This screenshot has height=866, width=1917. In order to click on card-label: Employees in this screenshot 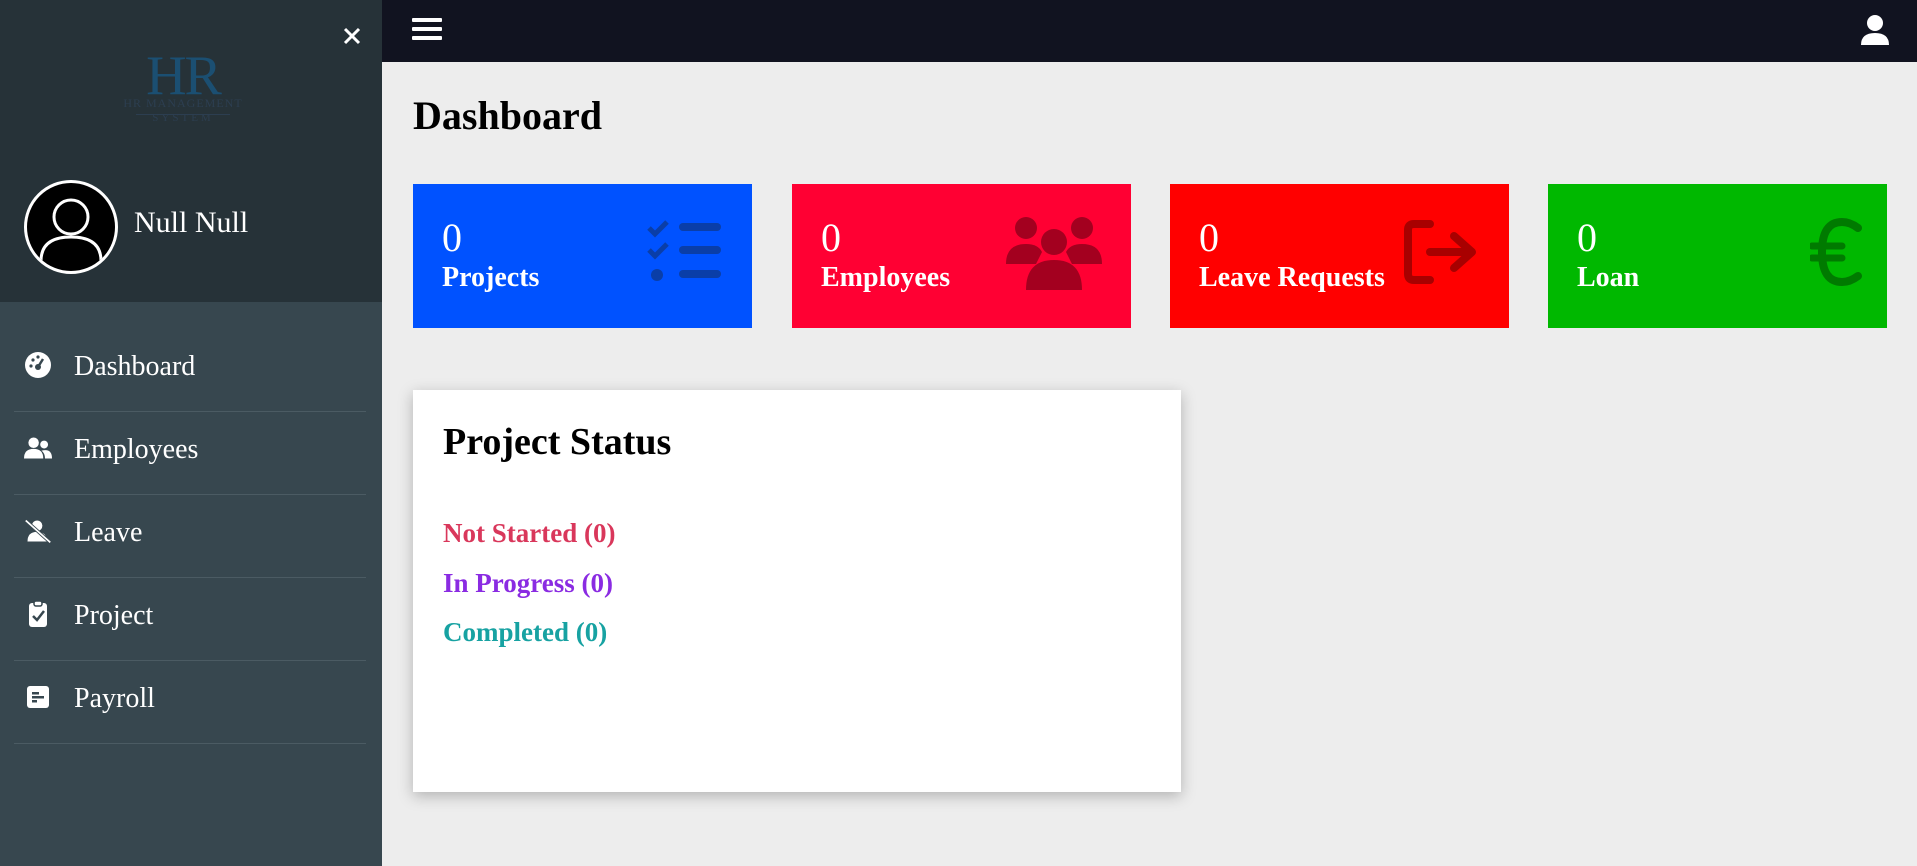, I will do `click(886, 277)`.